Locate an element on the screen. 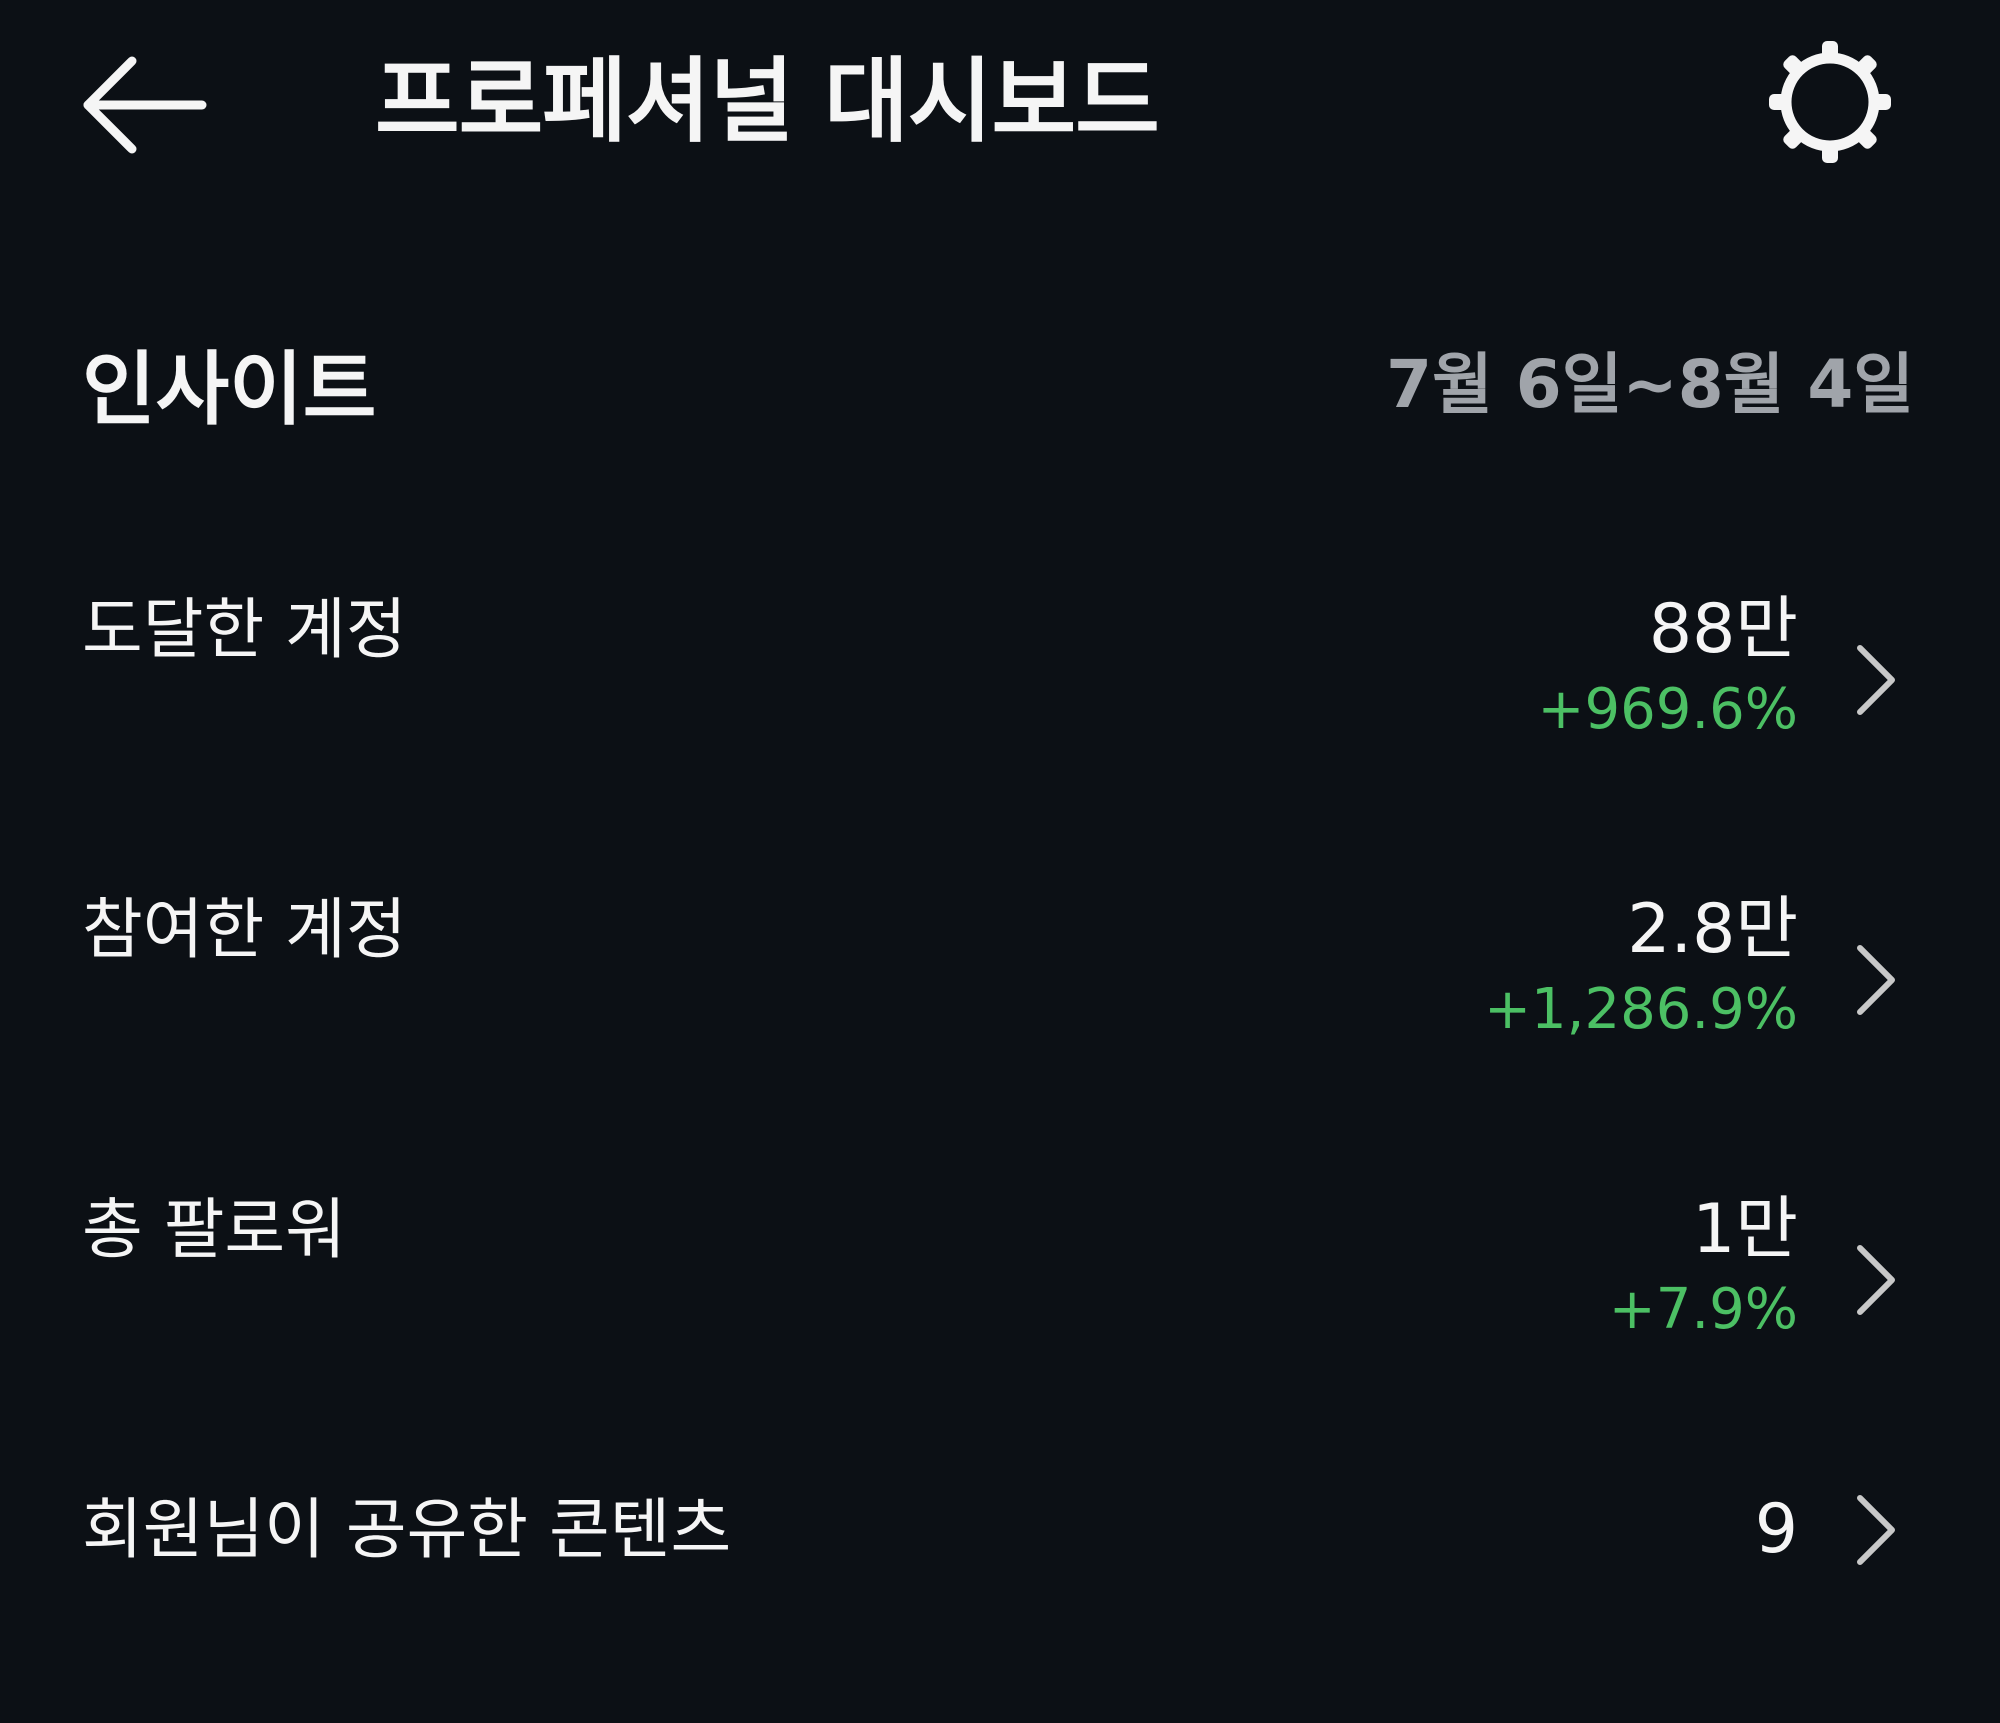 The image size is (2000, 1723). metric-values: 2.8만 +1,286.9% is located at coordinates (1641, 965).